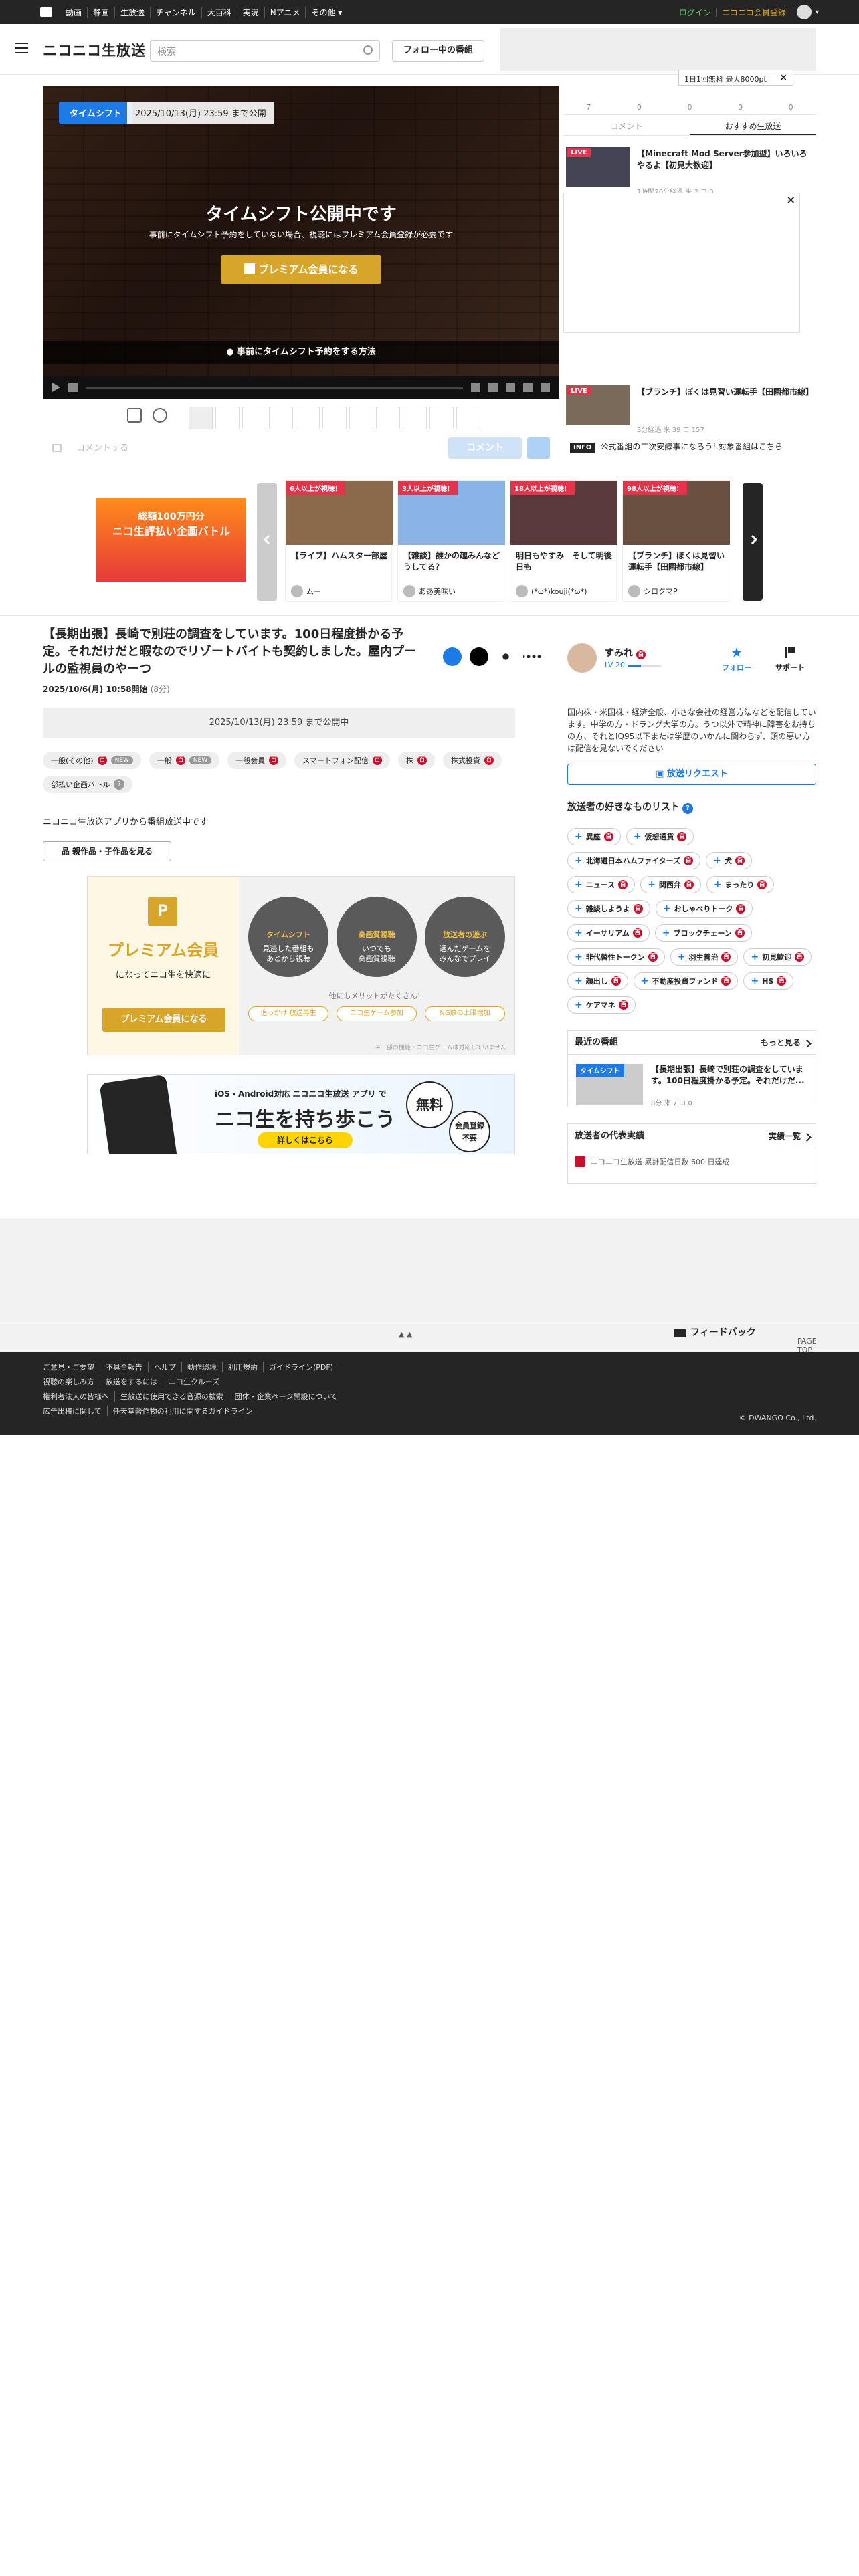  What do you see at coordinates (703, 933) in the screenshot?
I see `fav-item: + ブロックチェーン百` at bounding box center [703, 933].